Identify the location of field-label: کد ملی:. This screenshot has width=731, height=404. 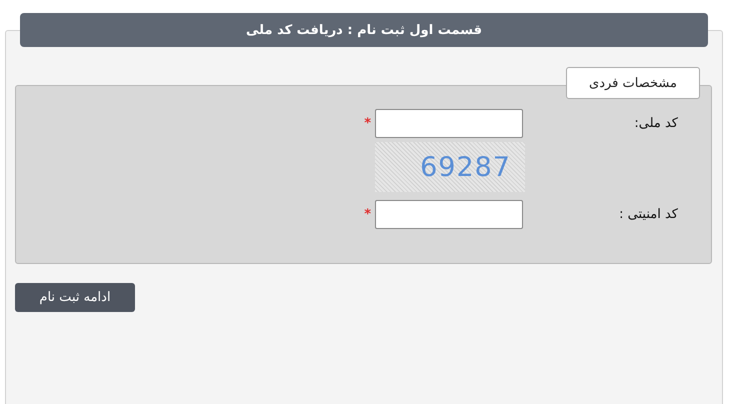
(656, 123).